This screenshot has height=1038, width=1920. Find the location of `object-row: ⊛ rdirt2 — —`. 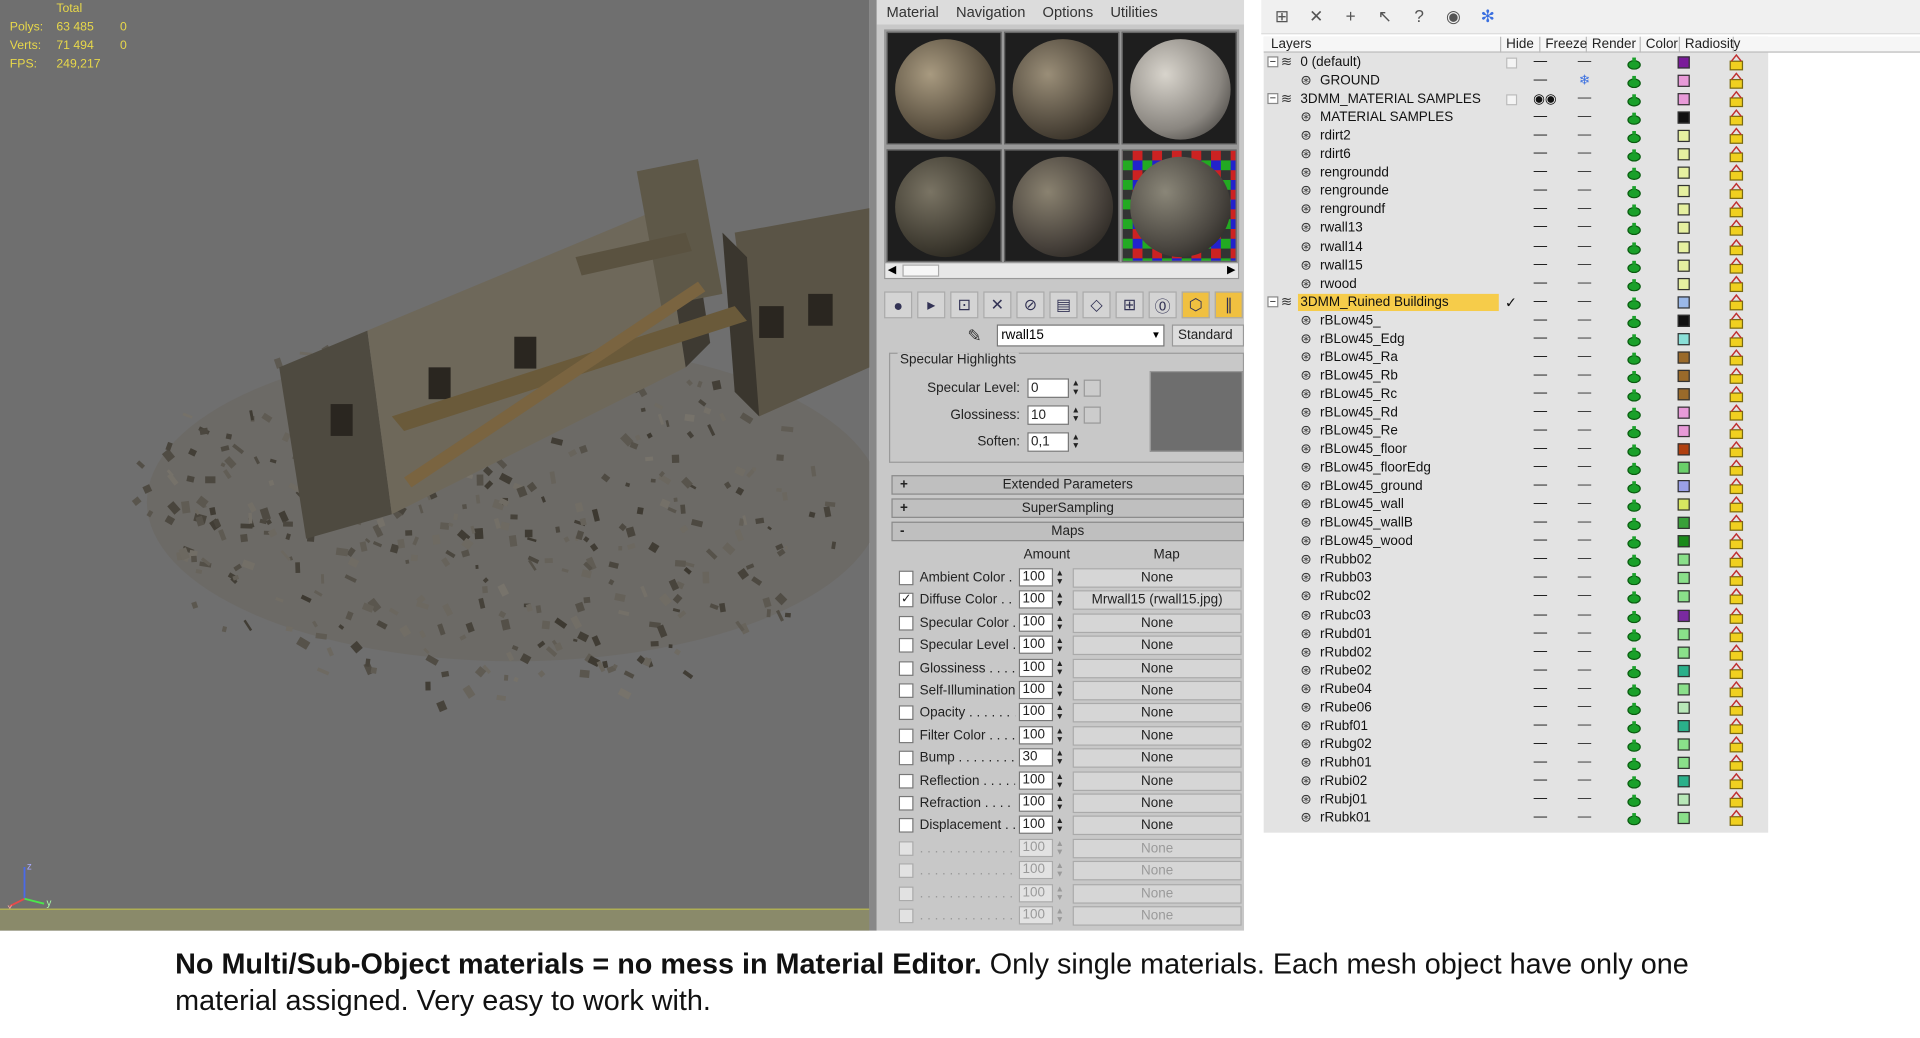

object-row: ⊛ rdirt2 — — is located at coordinates (1516, 137).